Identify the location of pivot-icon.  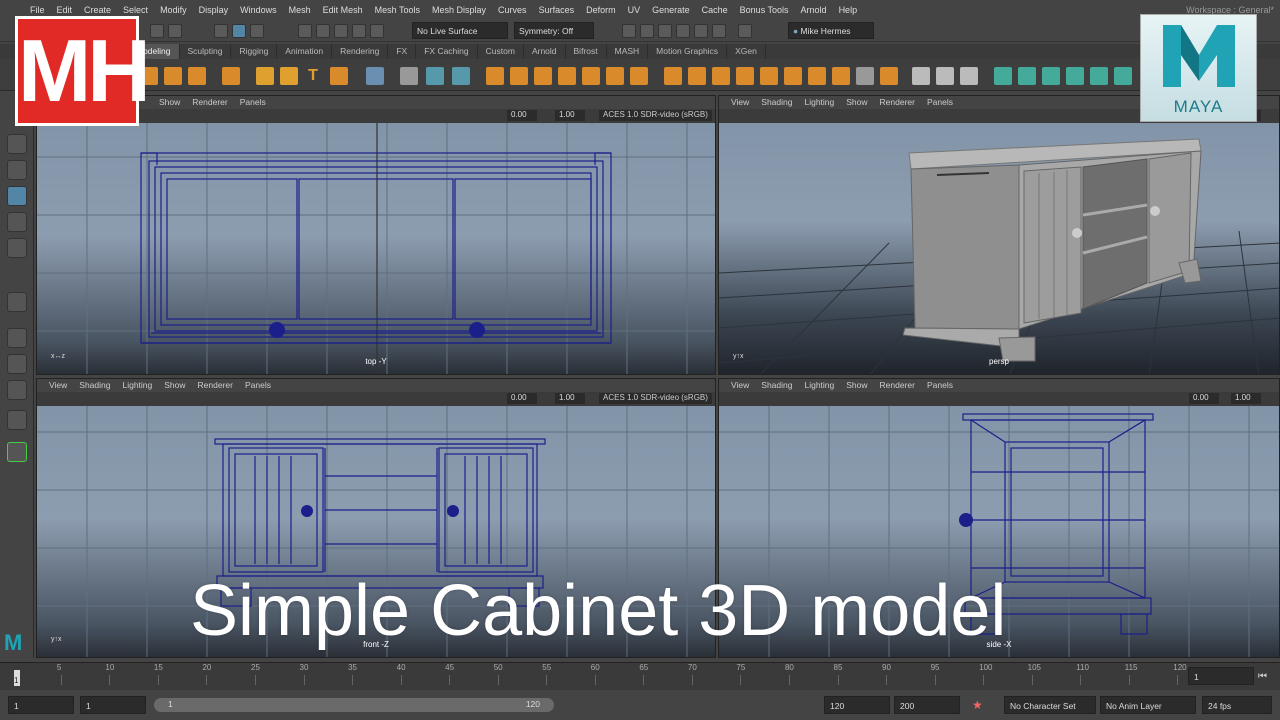
(1123, 76).